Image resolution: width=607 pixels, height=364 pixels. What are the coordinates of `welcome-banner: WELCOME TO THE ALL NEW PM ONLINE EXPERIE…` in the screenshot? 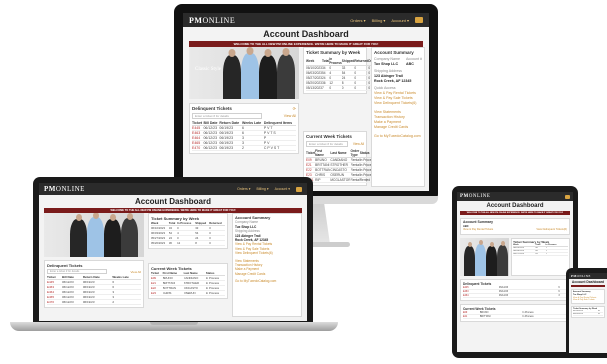 It's located at (515, 213).